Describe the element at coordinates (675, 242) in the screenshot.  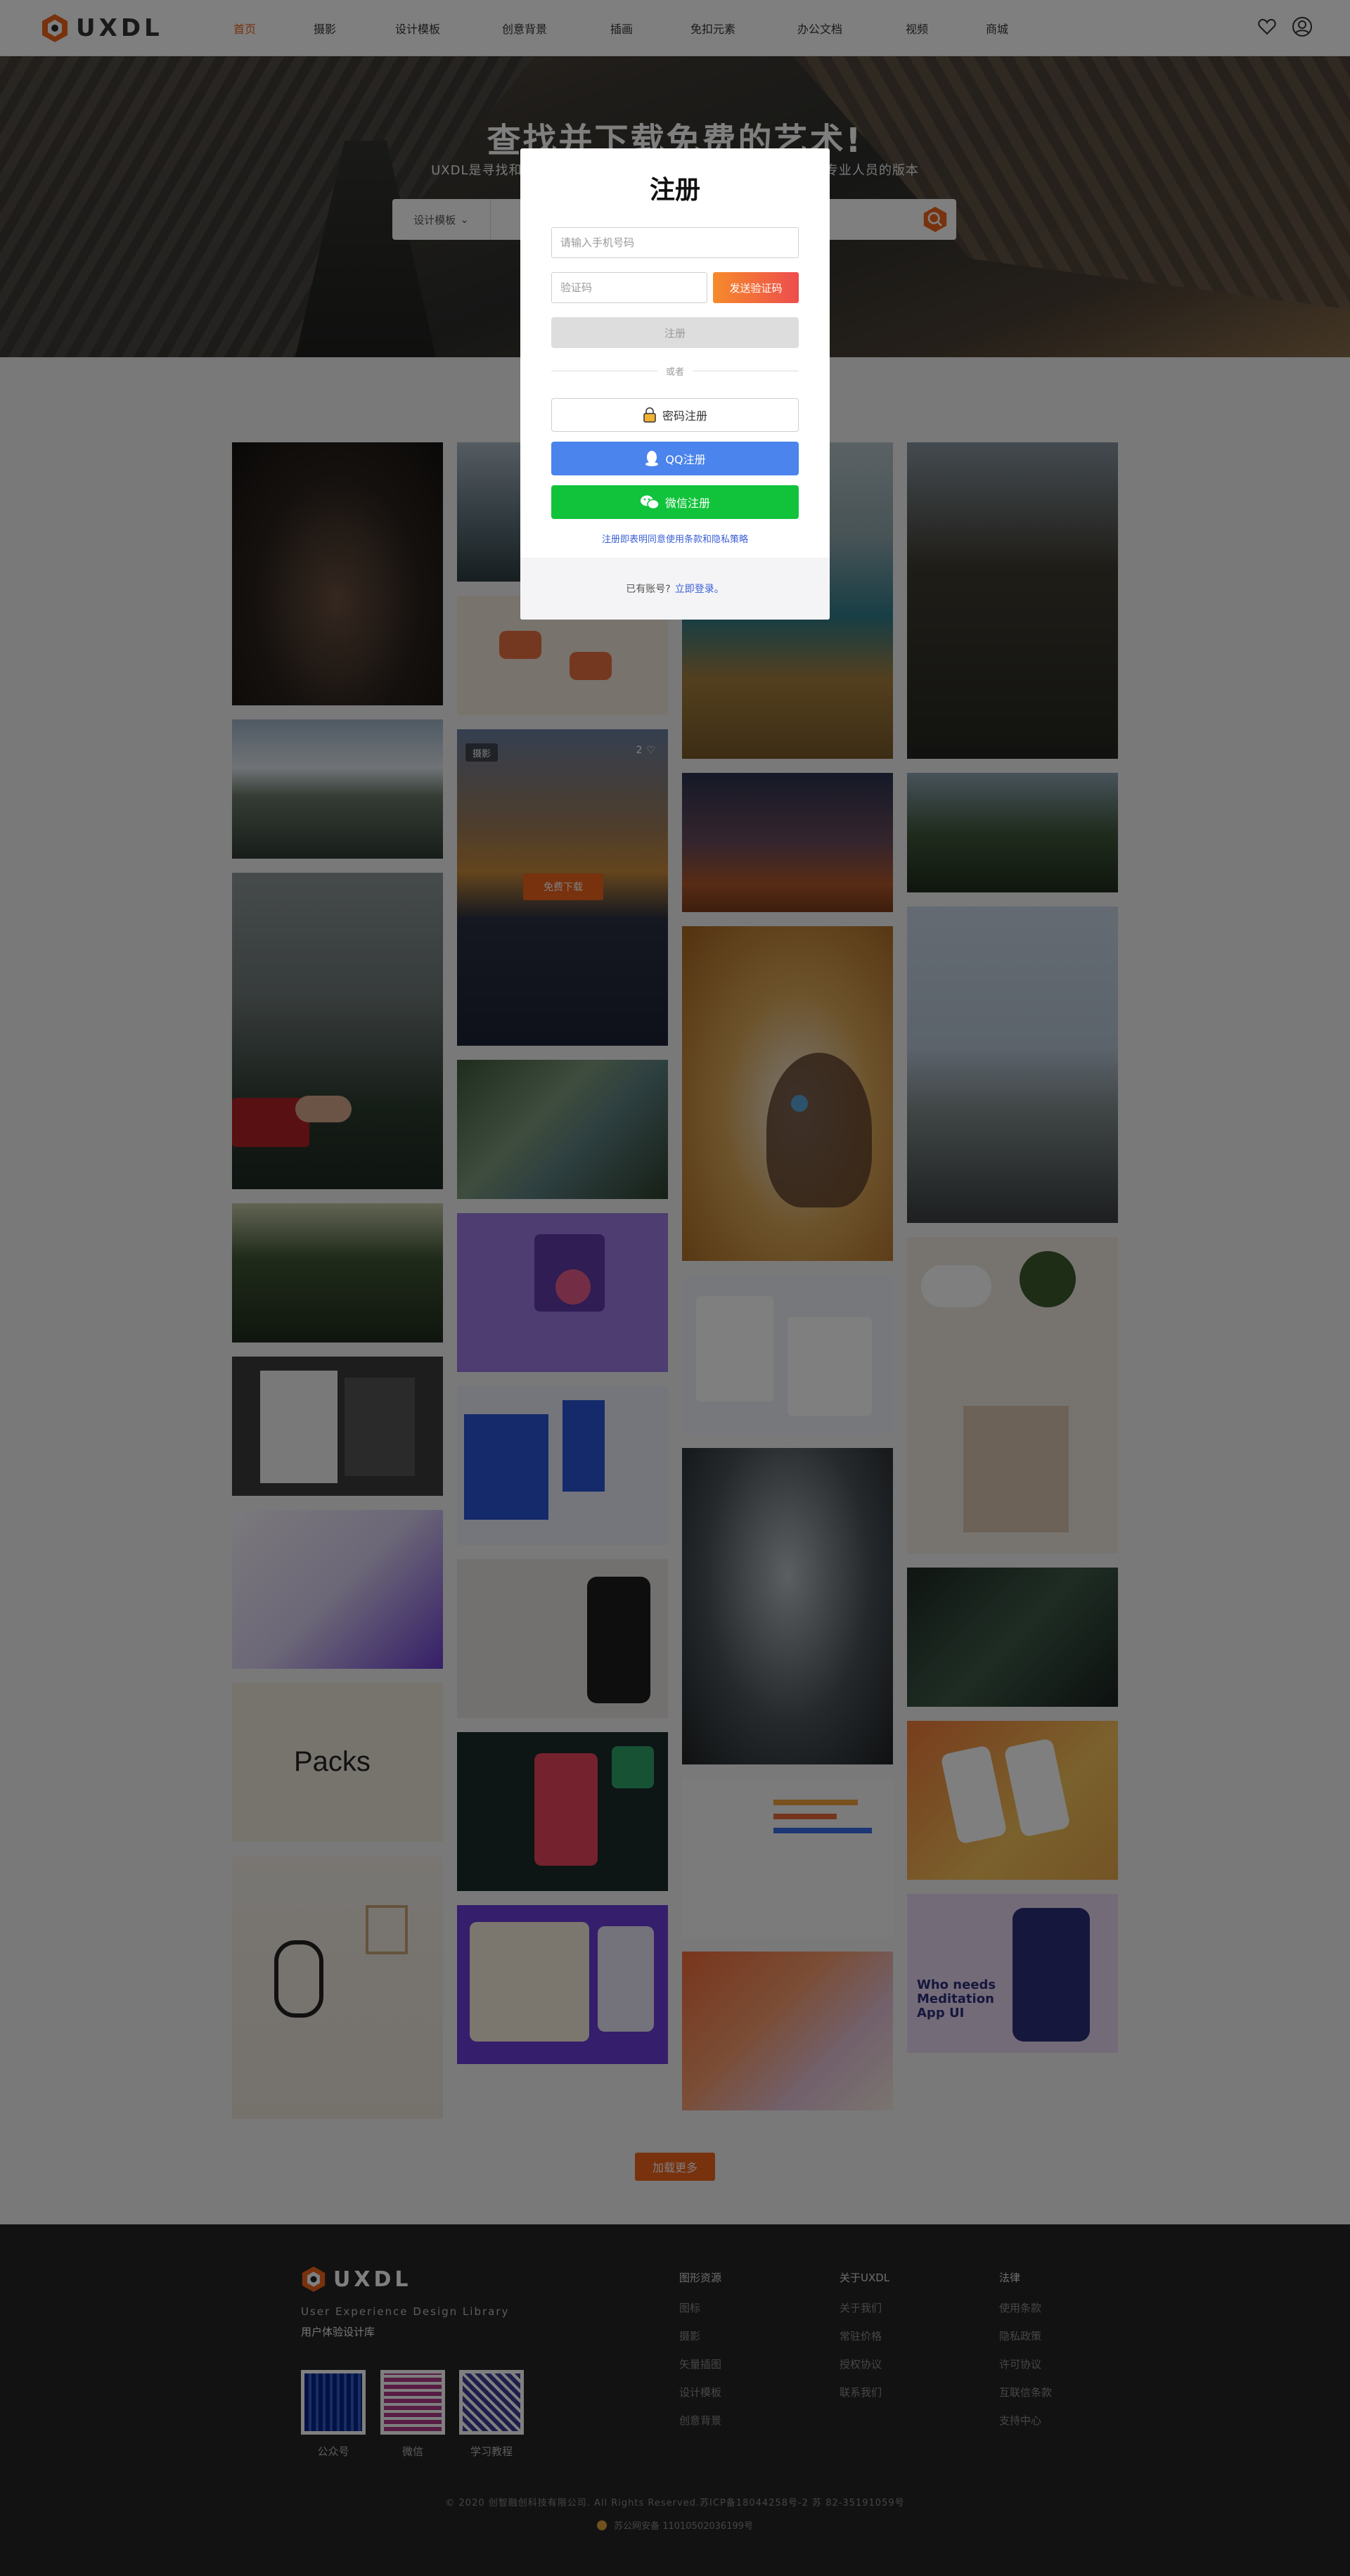
I see `phone-input` at that location.